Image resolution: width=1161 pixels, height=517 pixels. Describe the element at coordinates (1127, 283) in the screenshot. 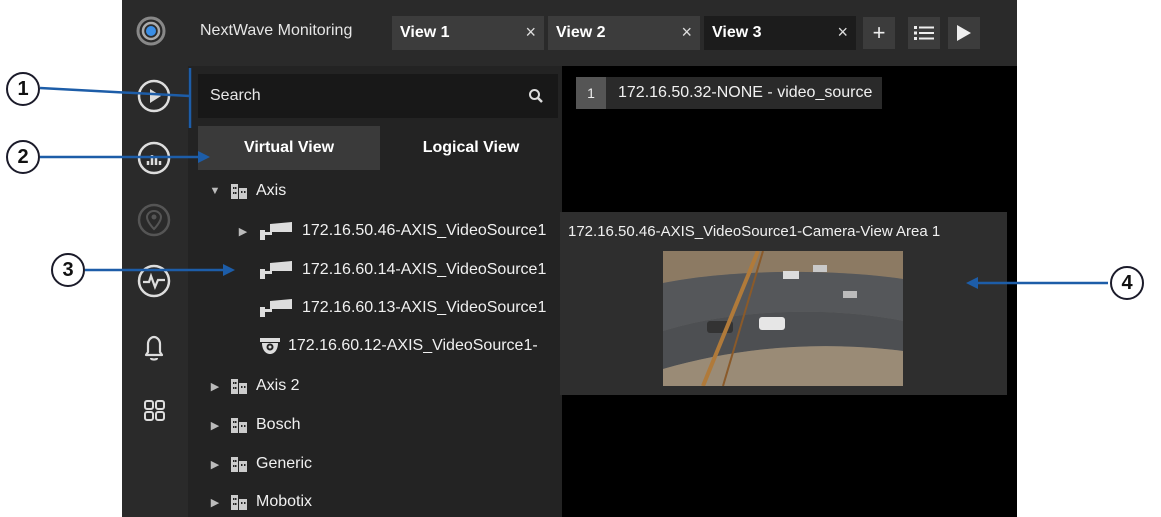

I see `callout-4: 4` at that location.